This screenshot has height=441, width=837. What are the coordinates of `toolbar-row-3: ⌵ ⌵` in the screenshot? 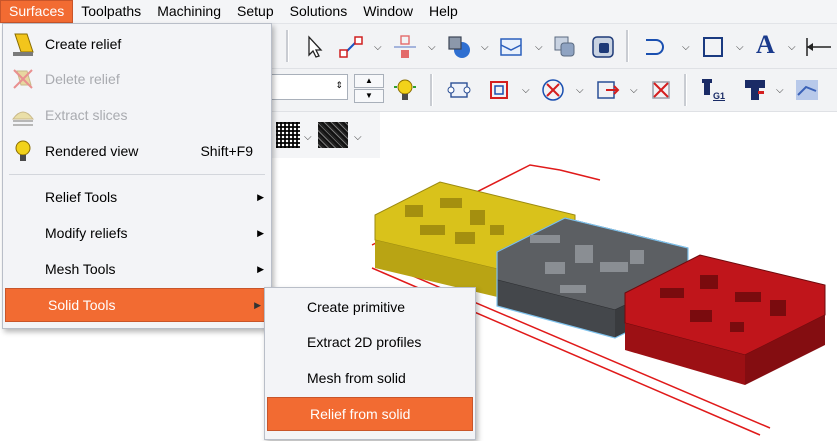 It's located at (325, 135).